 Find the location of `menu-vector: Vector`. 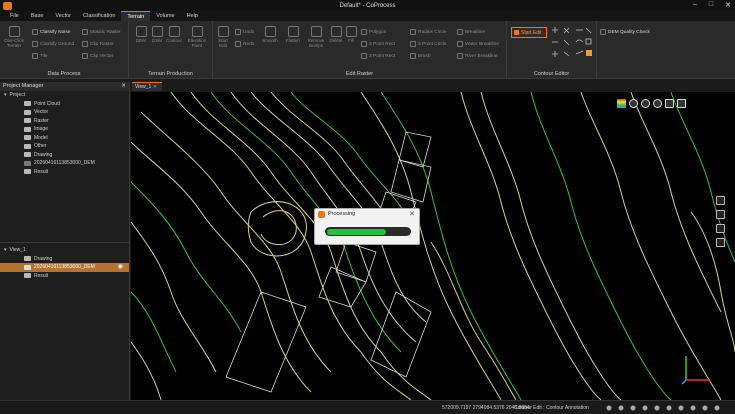

menu-vector: Vector is located at coordinates (63, 16).